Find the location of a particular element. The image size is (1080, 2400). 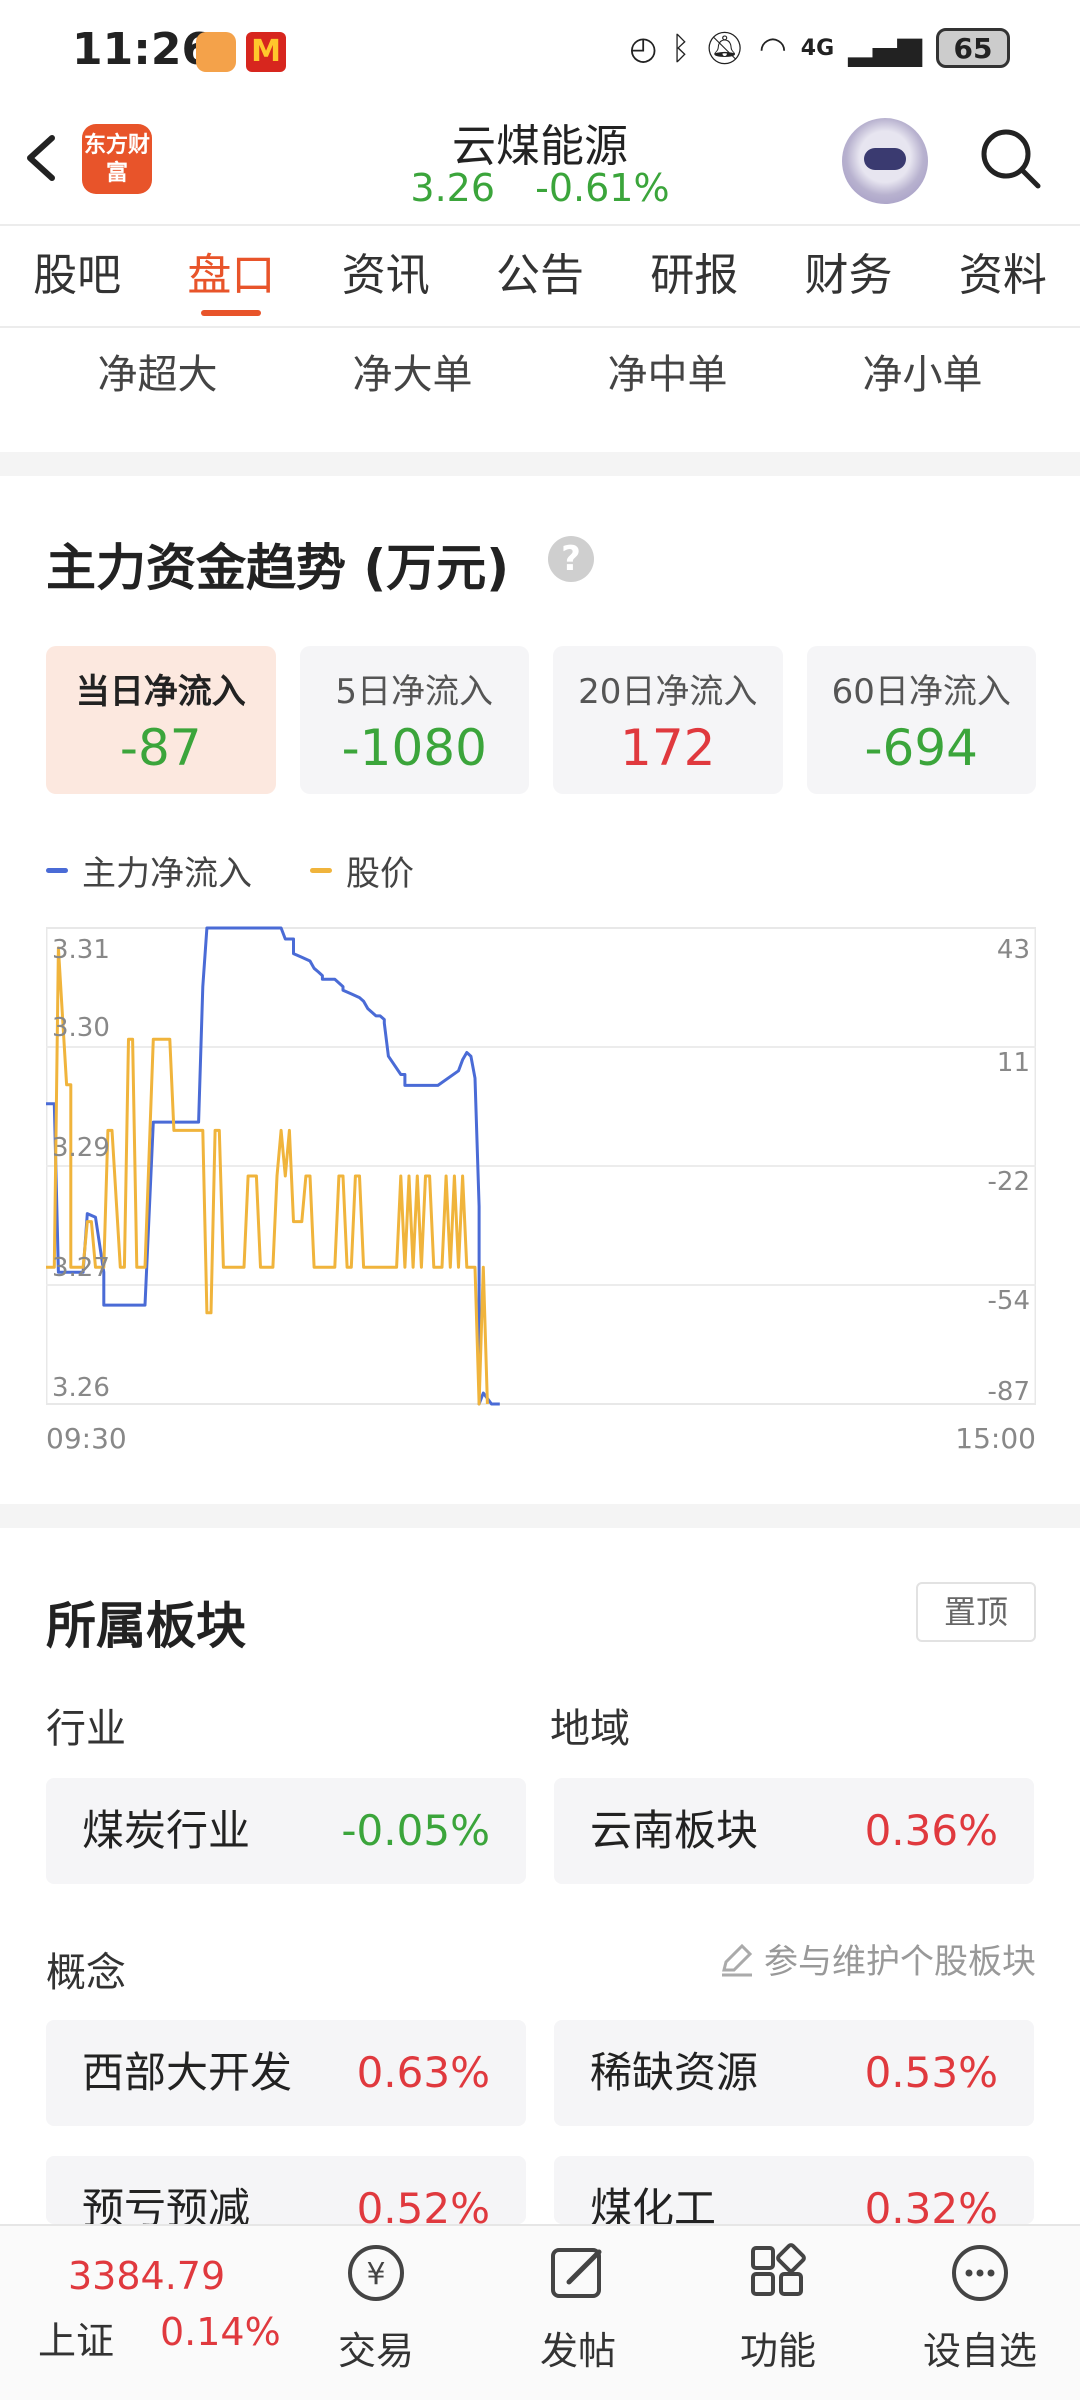

flow-card-label: 5日净流入 is located at coordinates (414, 692).